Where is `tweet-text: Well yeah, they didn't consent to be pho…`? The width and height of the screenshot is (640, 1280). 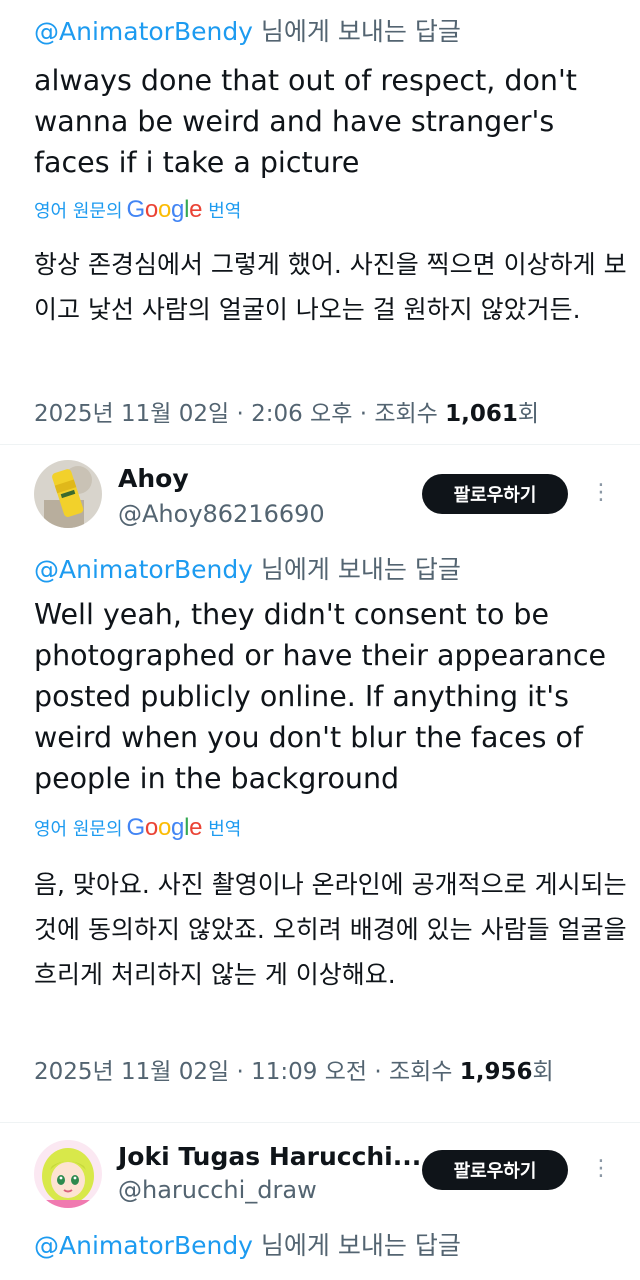
tweet-text: Well yeah, they didn't consent to be pho… is located at coordinates (320, 696).